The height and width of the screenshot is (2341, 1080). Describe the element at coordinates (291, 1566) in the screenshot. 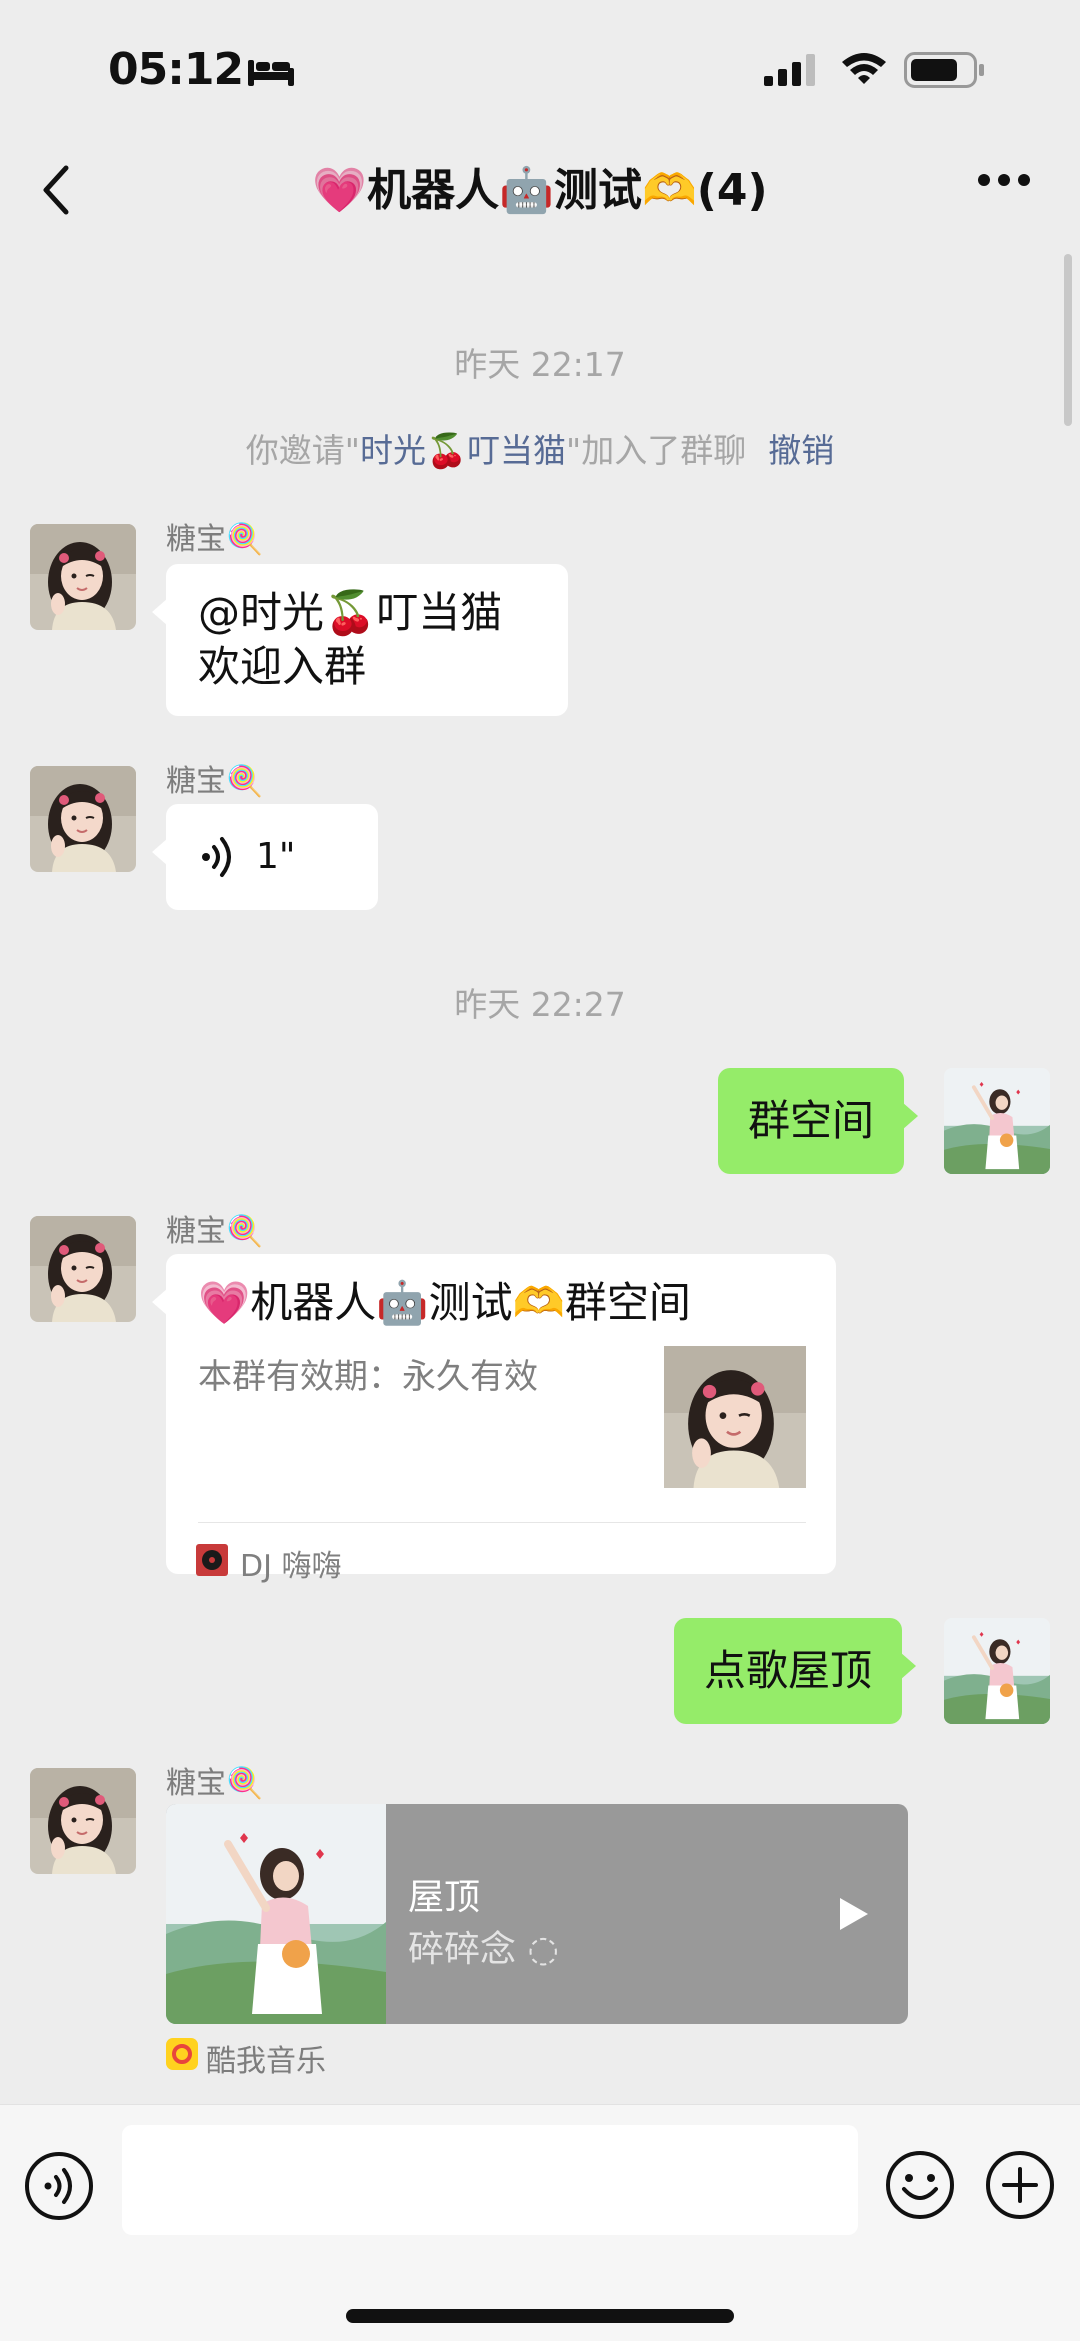

I see `card-source: DJ 嗨嗨` at that location.